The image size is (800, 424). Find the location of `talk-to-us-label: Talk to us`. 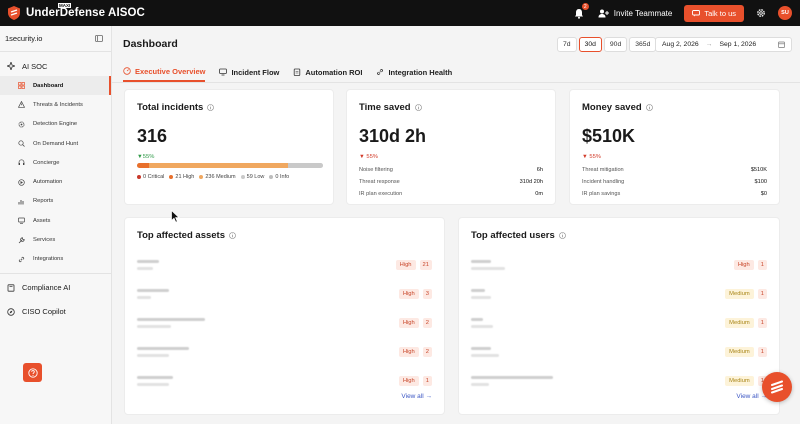

talk-to-us-label: Talk to us is located at coordinates (720, 13).